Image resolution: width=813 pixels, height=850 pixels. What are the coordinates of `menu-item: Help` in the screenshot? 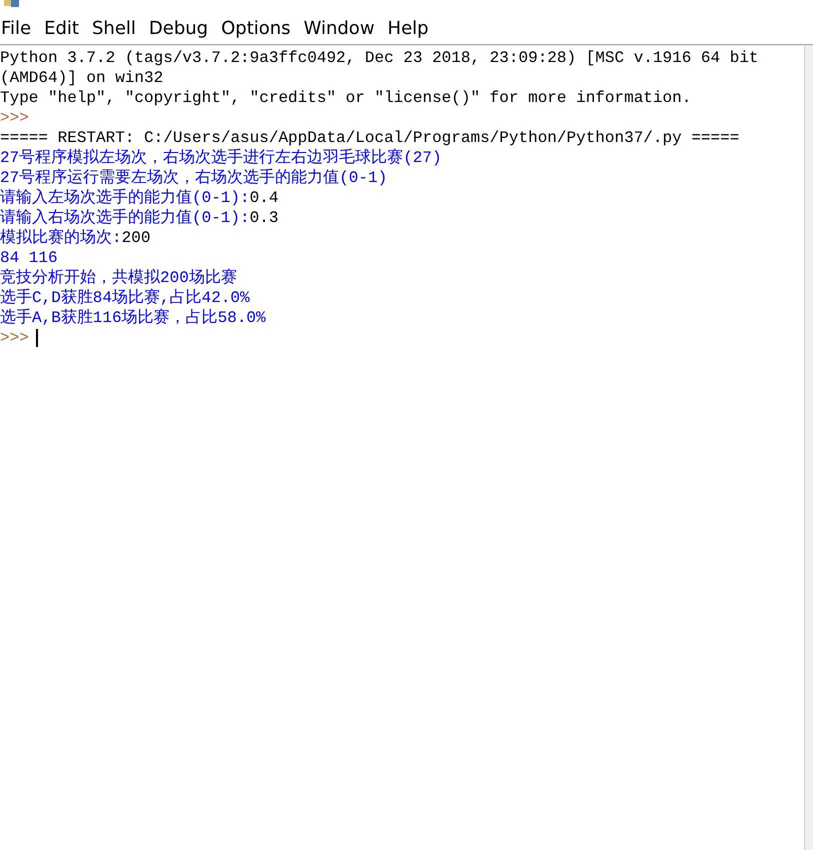 It's located at (408, 28).